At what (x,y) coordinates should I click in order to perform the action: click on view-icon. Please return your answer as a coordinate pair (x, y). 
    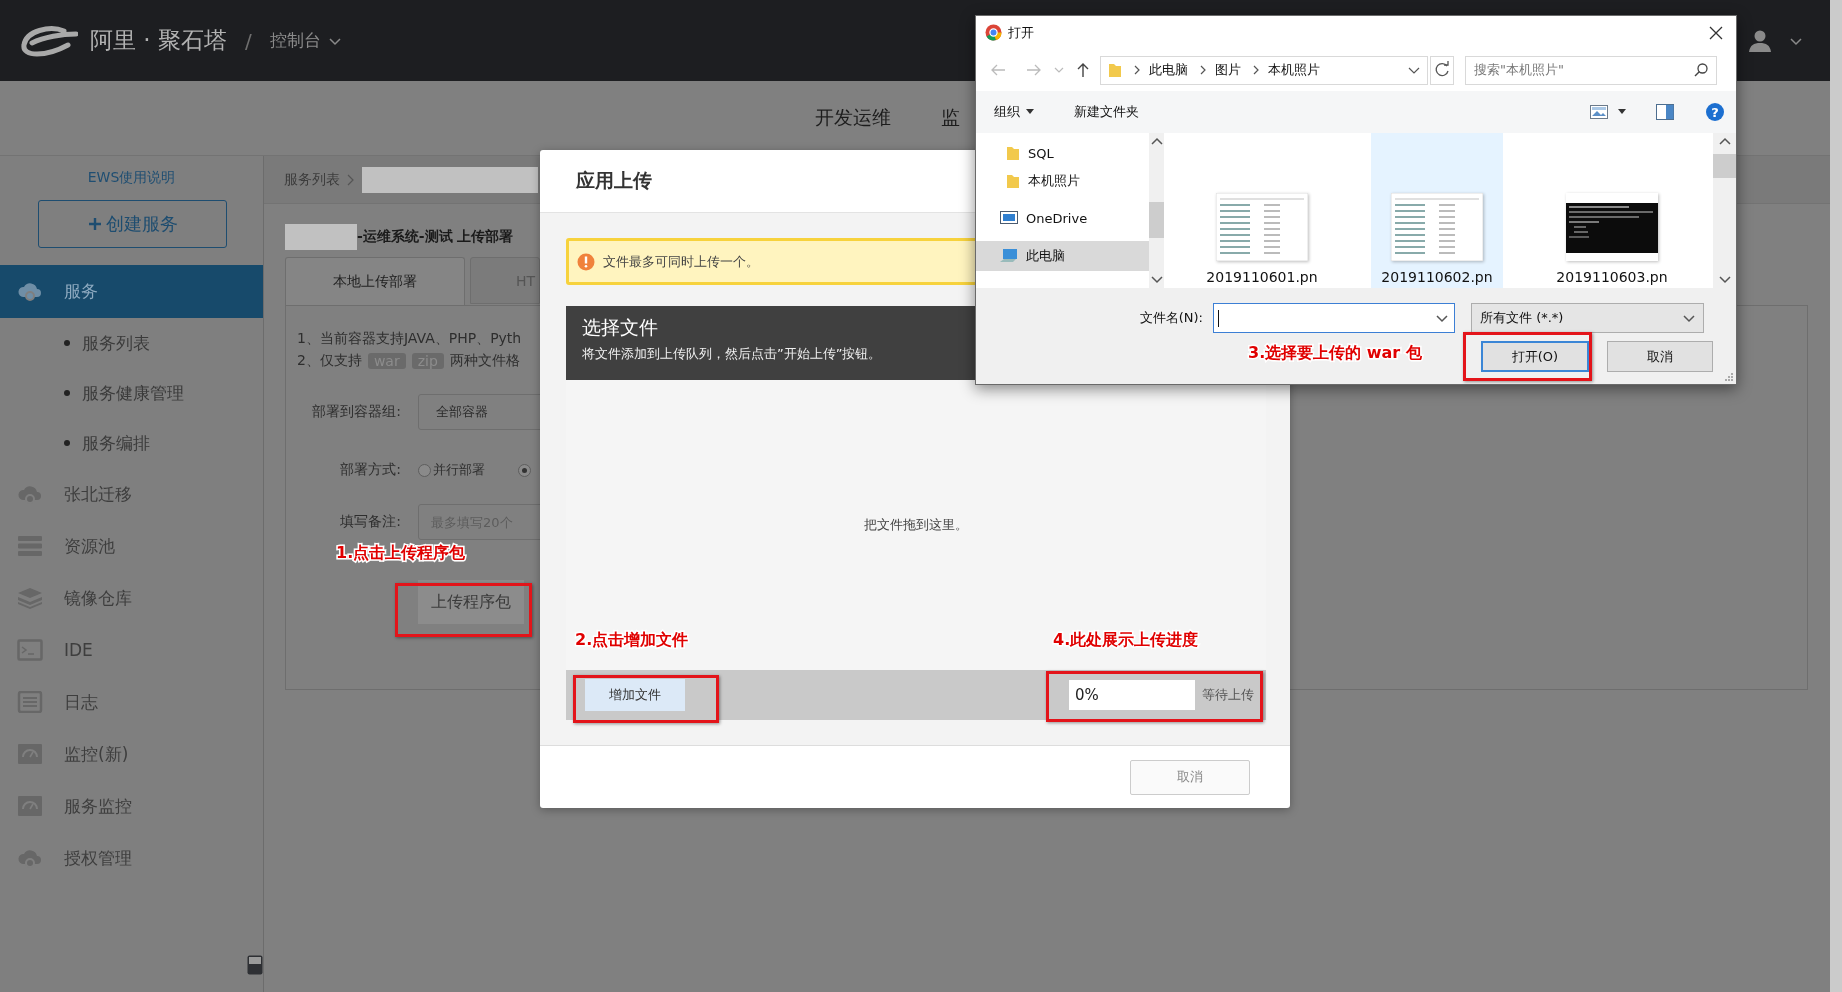
    Looking at the image, I should click on (1599, 112).